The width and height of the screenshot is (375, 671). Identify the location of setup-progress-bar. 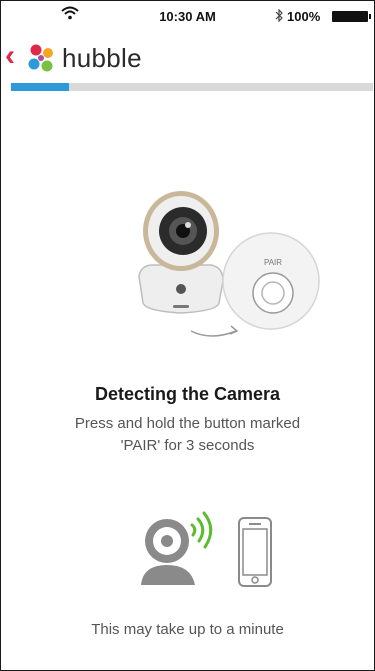
(192, 87).